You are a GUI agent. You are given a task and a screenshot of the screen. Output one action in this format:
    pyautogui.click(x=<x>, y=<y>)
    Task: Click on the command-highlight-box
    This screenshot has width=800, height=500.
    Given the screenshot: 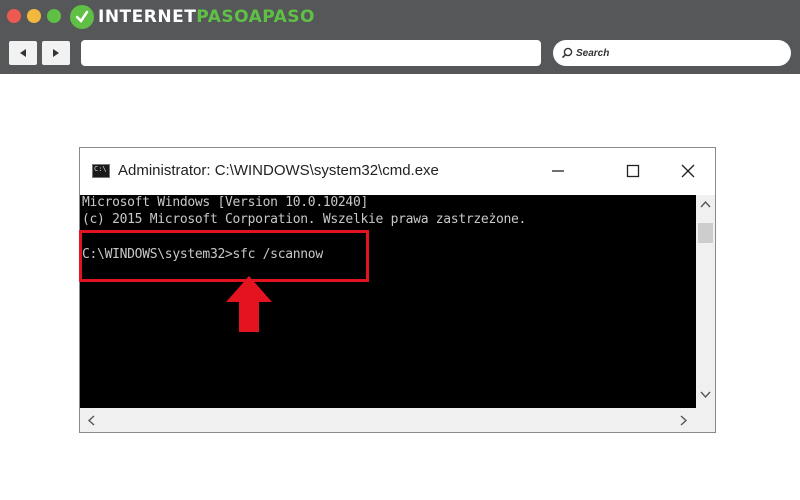 What is the action you would take?
    pyautogui.click(x=224, y=256)
    